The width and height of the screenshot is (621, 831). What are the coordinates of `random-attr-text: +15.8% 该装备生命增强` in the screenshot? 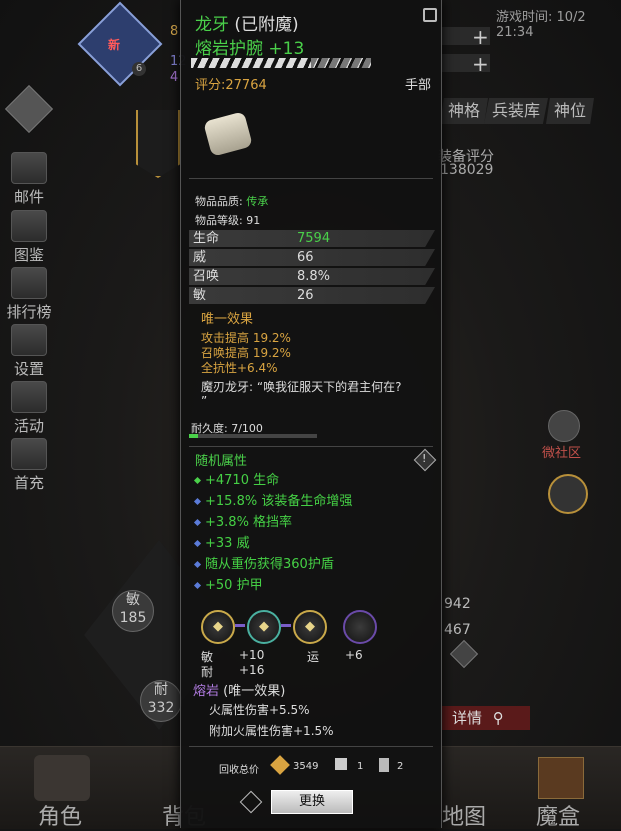 It's located at (279, 501).